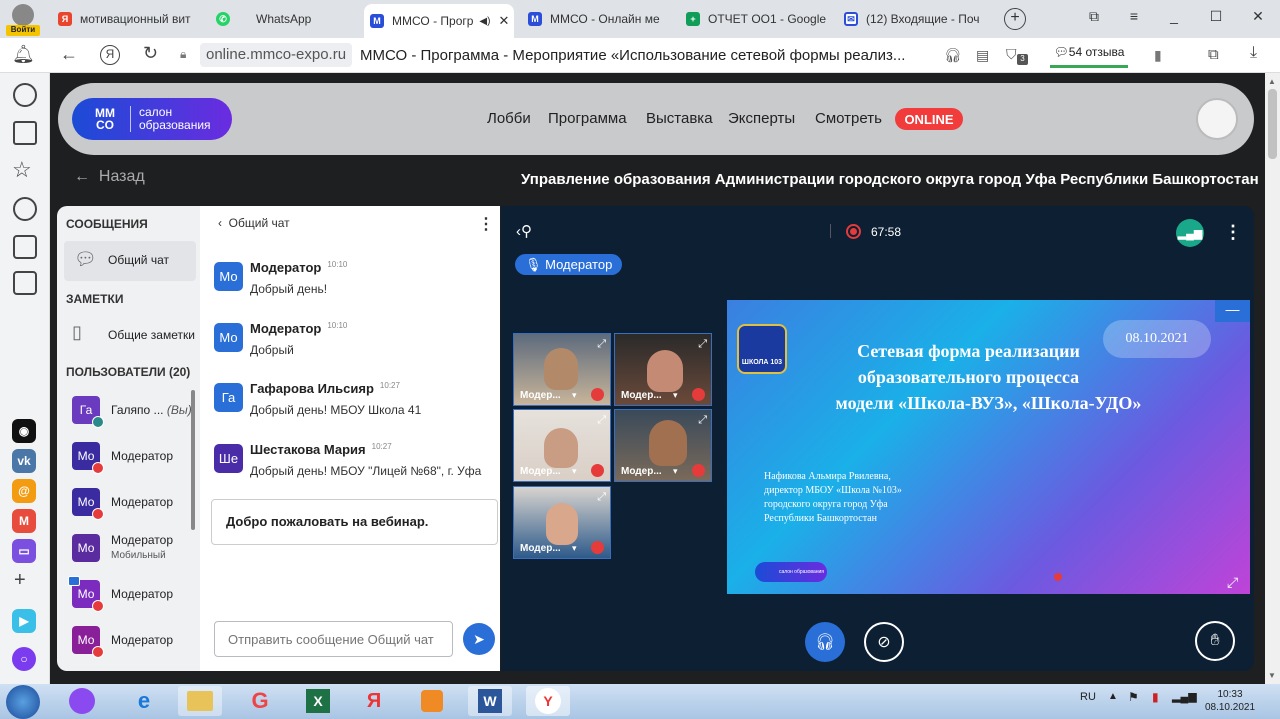  What do you see at coordinates (755, 19) in the screenshot?
I see `tab-report-sheets: + ОТЧЕТ ОО1 - Google` at bounding box center [755, 19].